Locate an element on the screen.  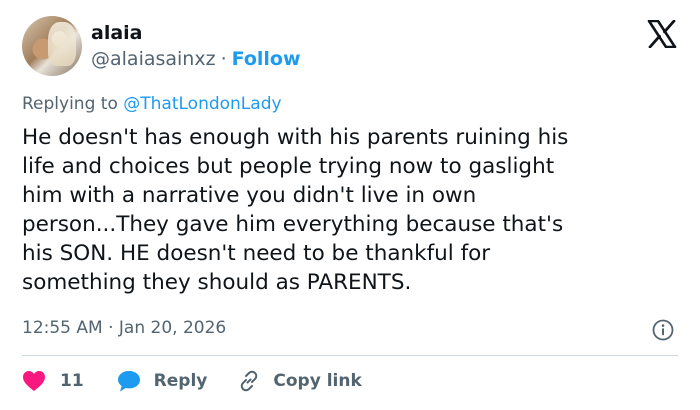
reply-mention-link: @ThatLondonLady is located at coordinates (202, 104).